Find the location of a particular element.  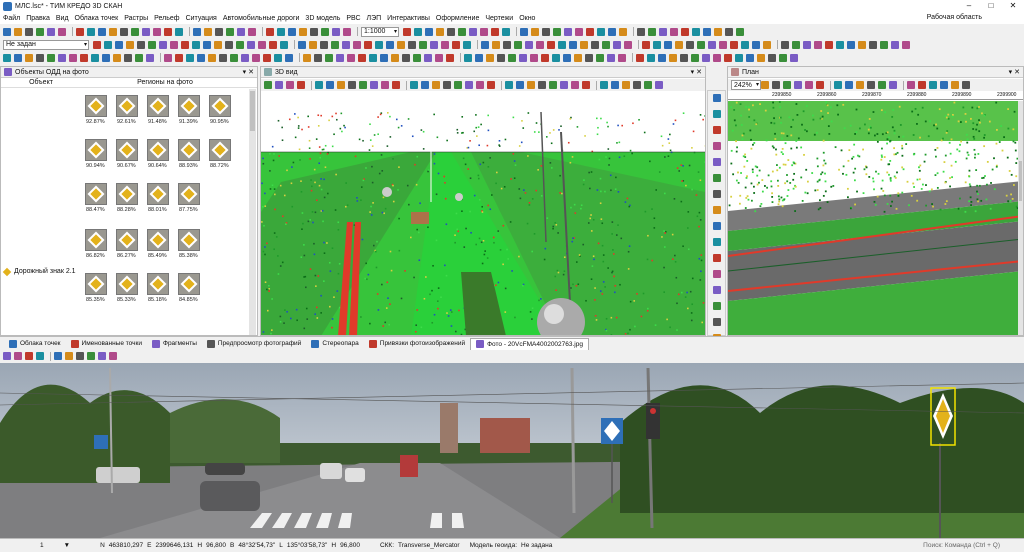

minimize-button: – is located at coordinates (969, 6).